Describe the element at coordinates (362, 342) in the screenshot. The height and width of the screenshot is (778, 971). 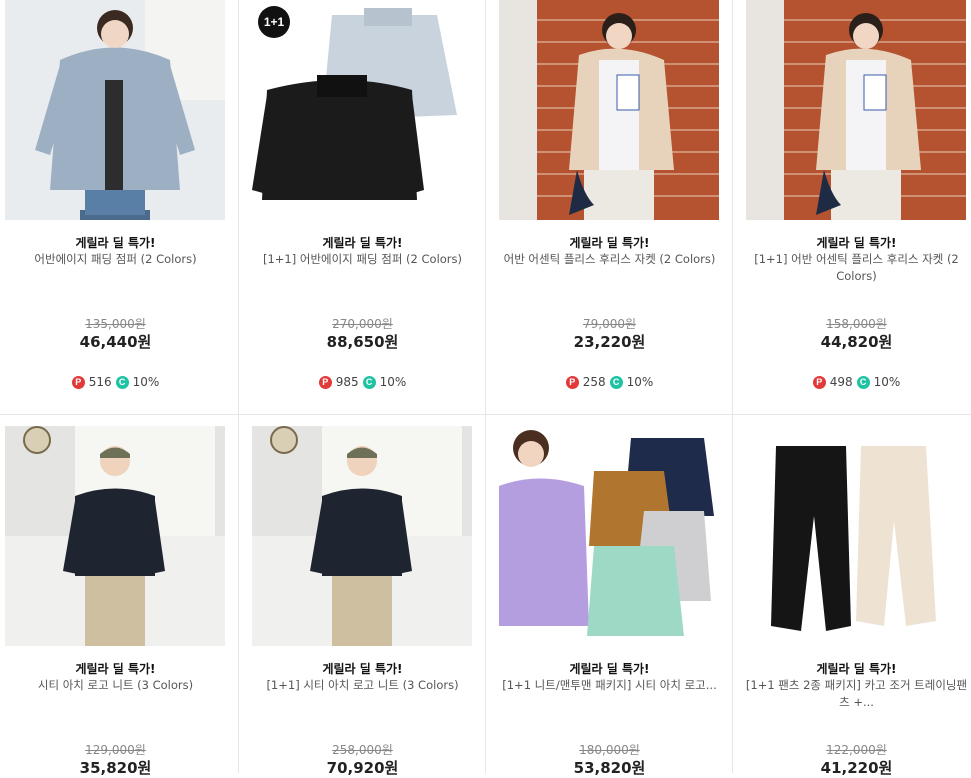
I see `sale-price: 88,650원` at that location.